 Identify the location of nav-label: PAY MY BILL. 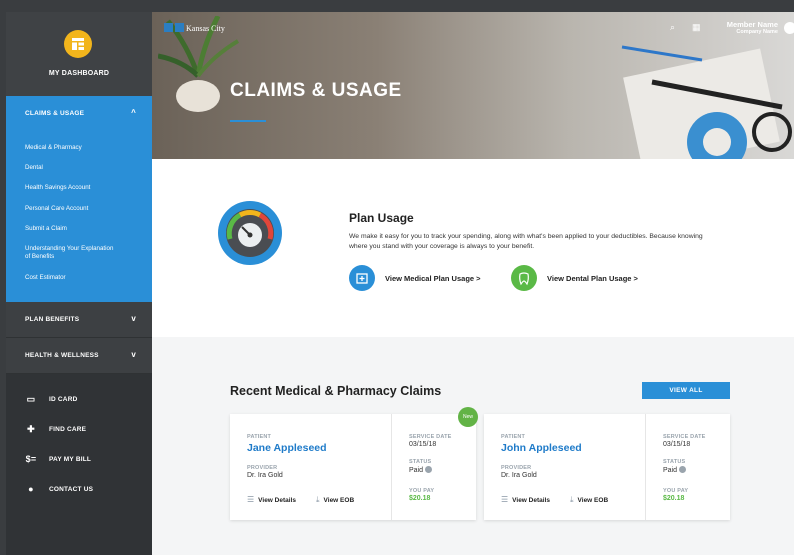
(70, 459).